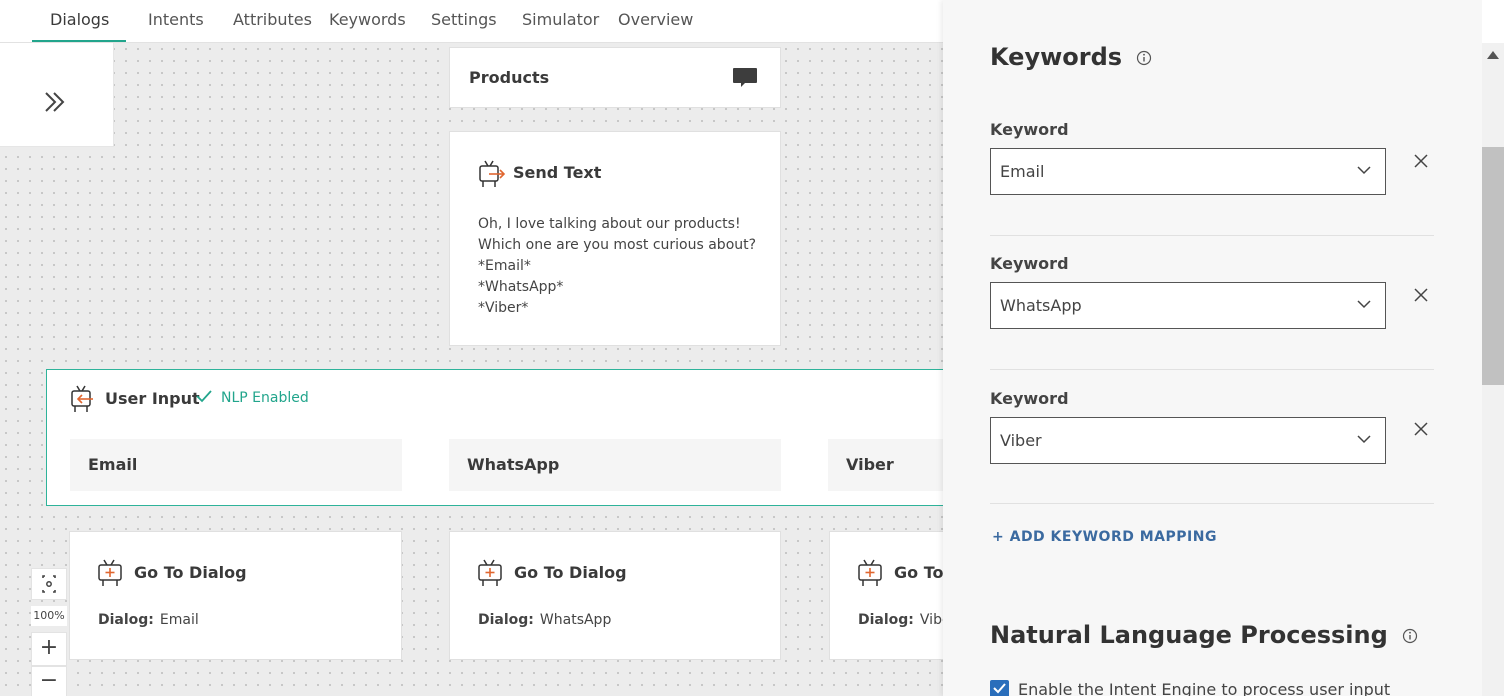  I want to click on scrollbar-thumb, so click(1493, 266).